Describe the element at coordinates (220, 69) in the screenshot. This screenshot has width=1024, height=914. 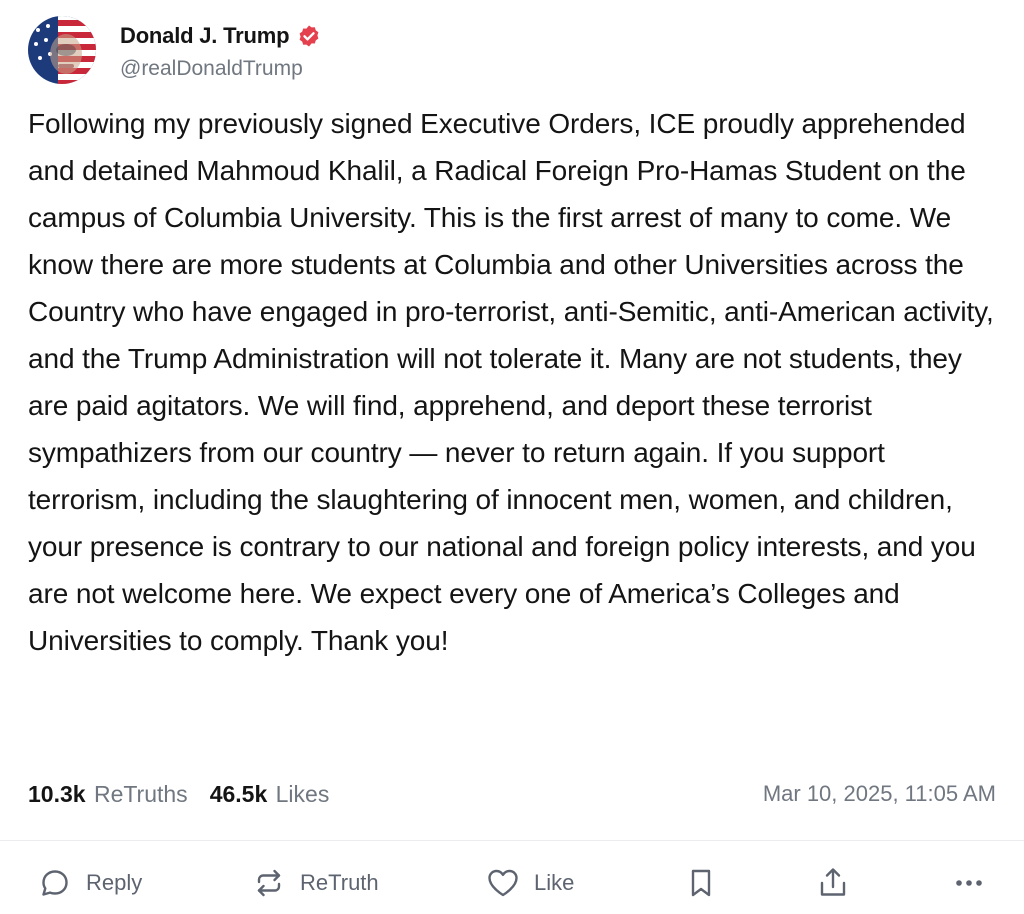
I see `author-handle: @realDonaldTrump` at that location.